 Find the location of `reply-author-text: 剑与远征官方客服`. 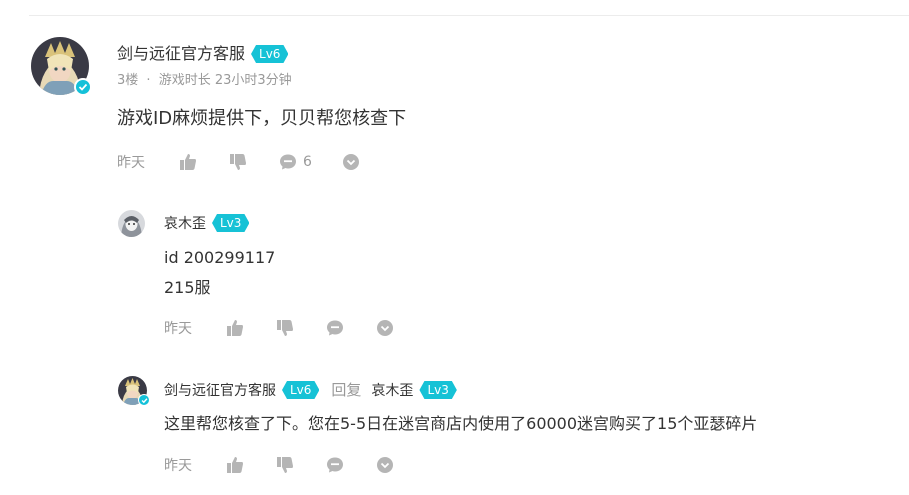

reply-author-text: 剑与远征官方客服 is located at coordinates (220, 391).